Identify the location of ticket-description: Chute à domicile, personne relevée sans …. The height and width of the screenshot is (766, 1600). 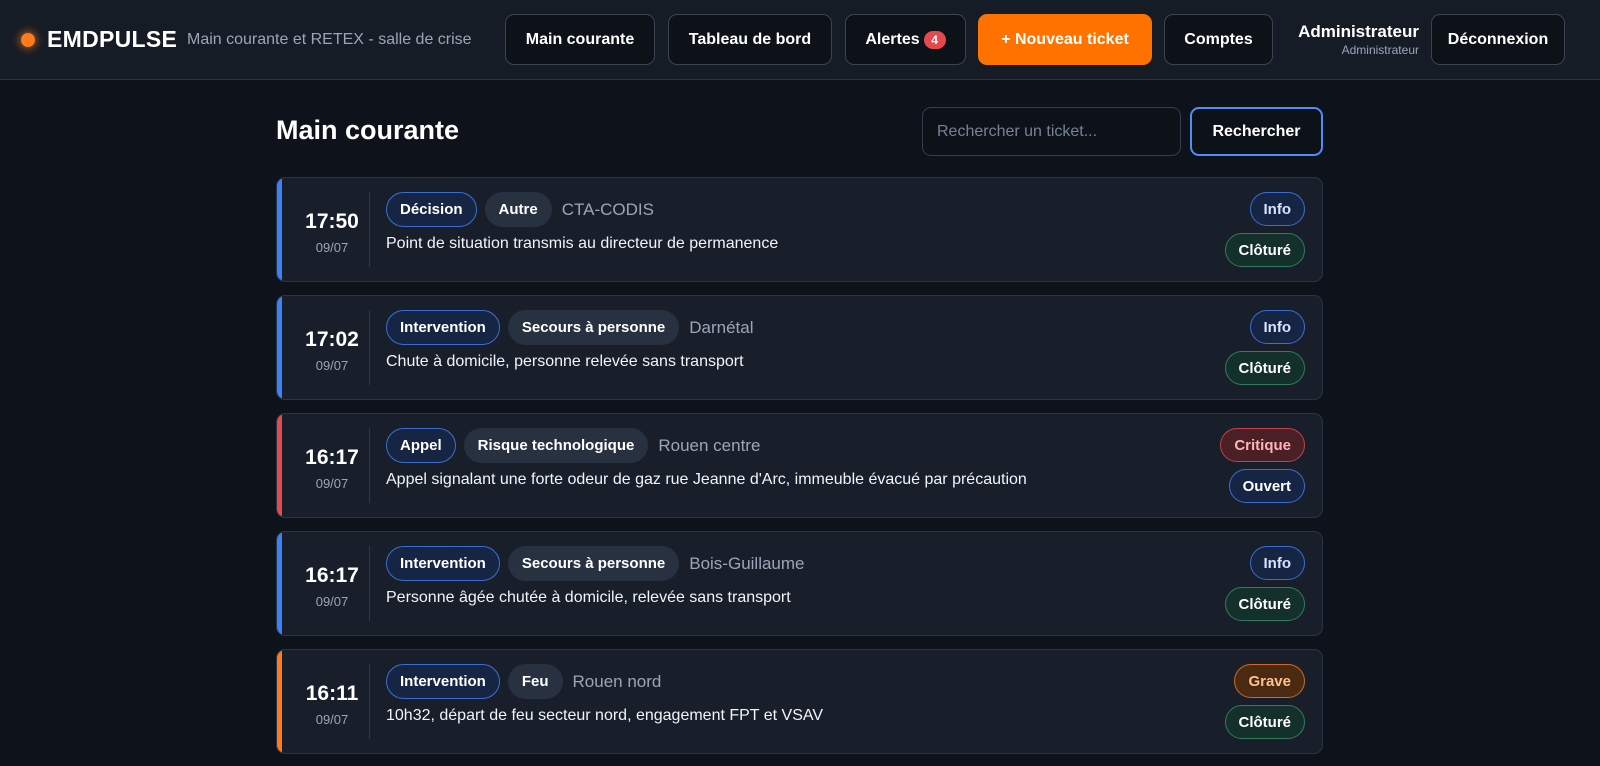
(565, 361).